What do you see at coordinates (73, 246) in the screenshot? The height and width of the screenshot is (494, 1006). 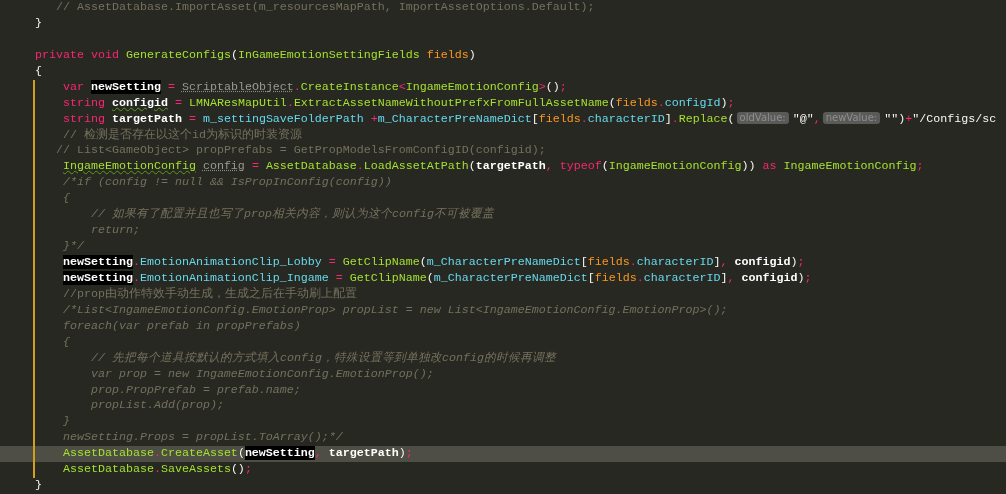 I see `code-text: }*/` at bounding box center [73, 246].